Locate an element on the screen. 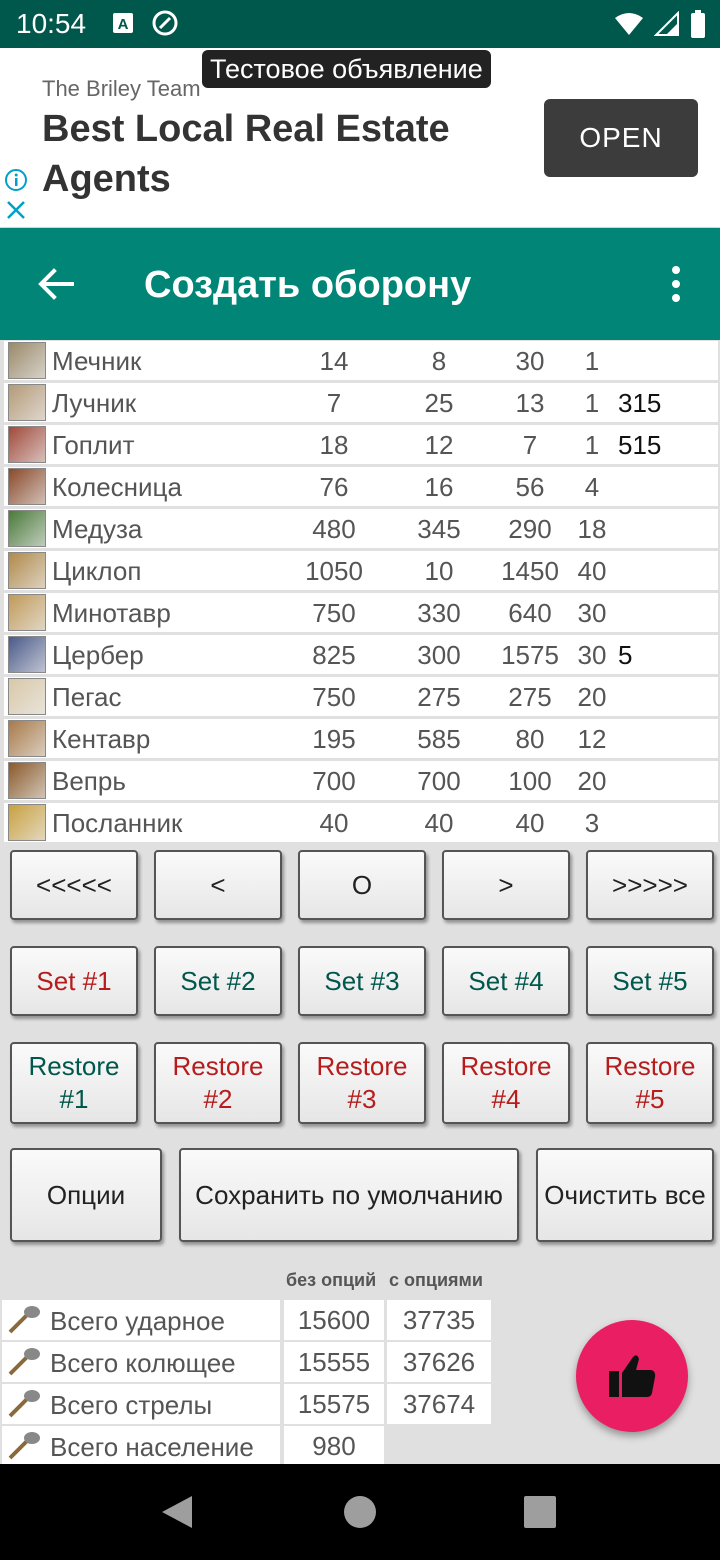  back-arrow-icon is located at coordinates (56, 284).